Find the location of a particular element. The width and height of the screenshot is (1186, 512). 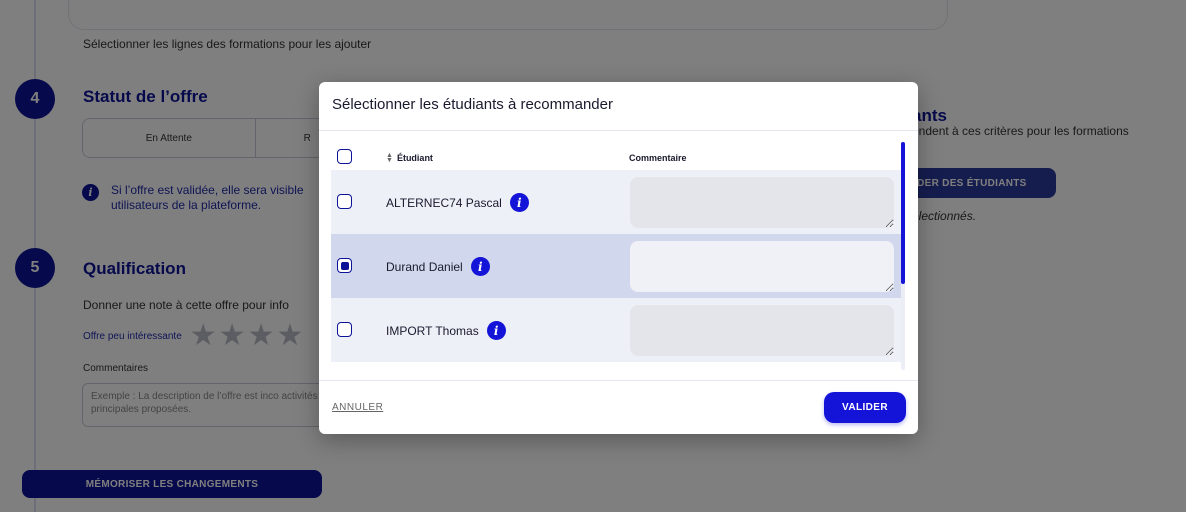

column-header-student: ▲ ▼ Étudiant is located at coordinates (409, 158).